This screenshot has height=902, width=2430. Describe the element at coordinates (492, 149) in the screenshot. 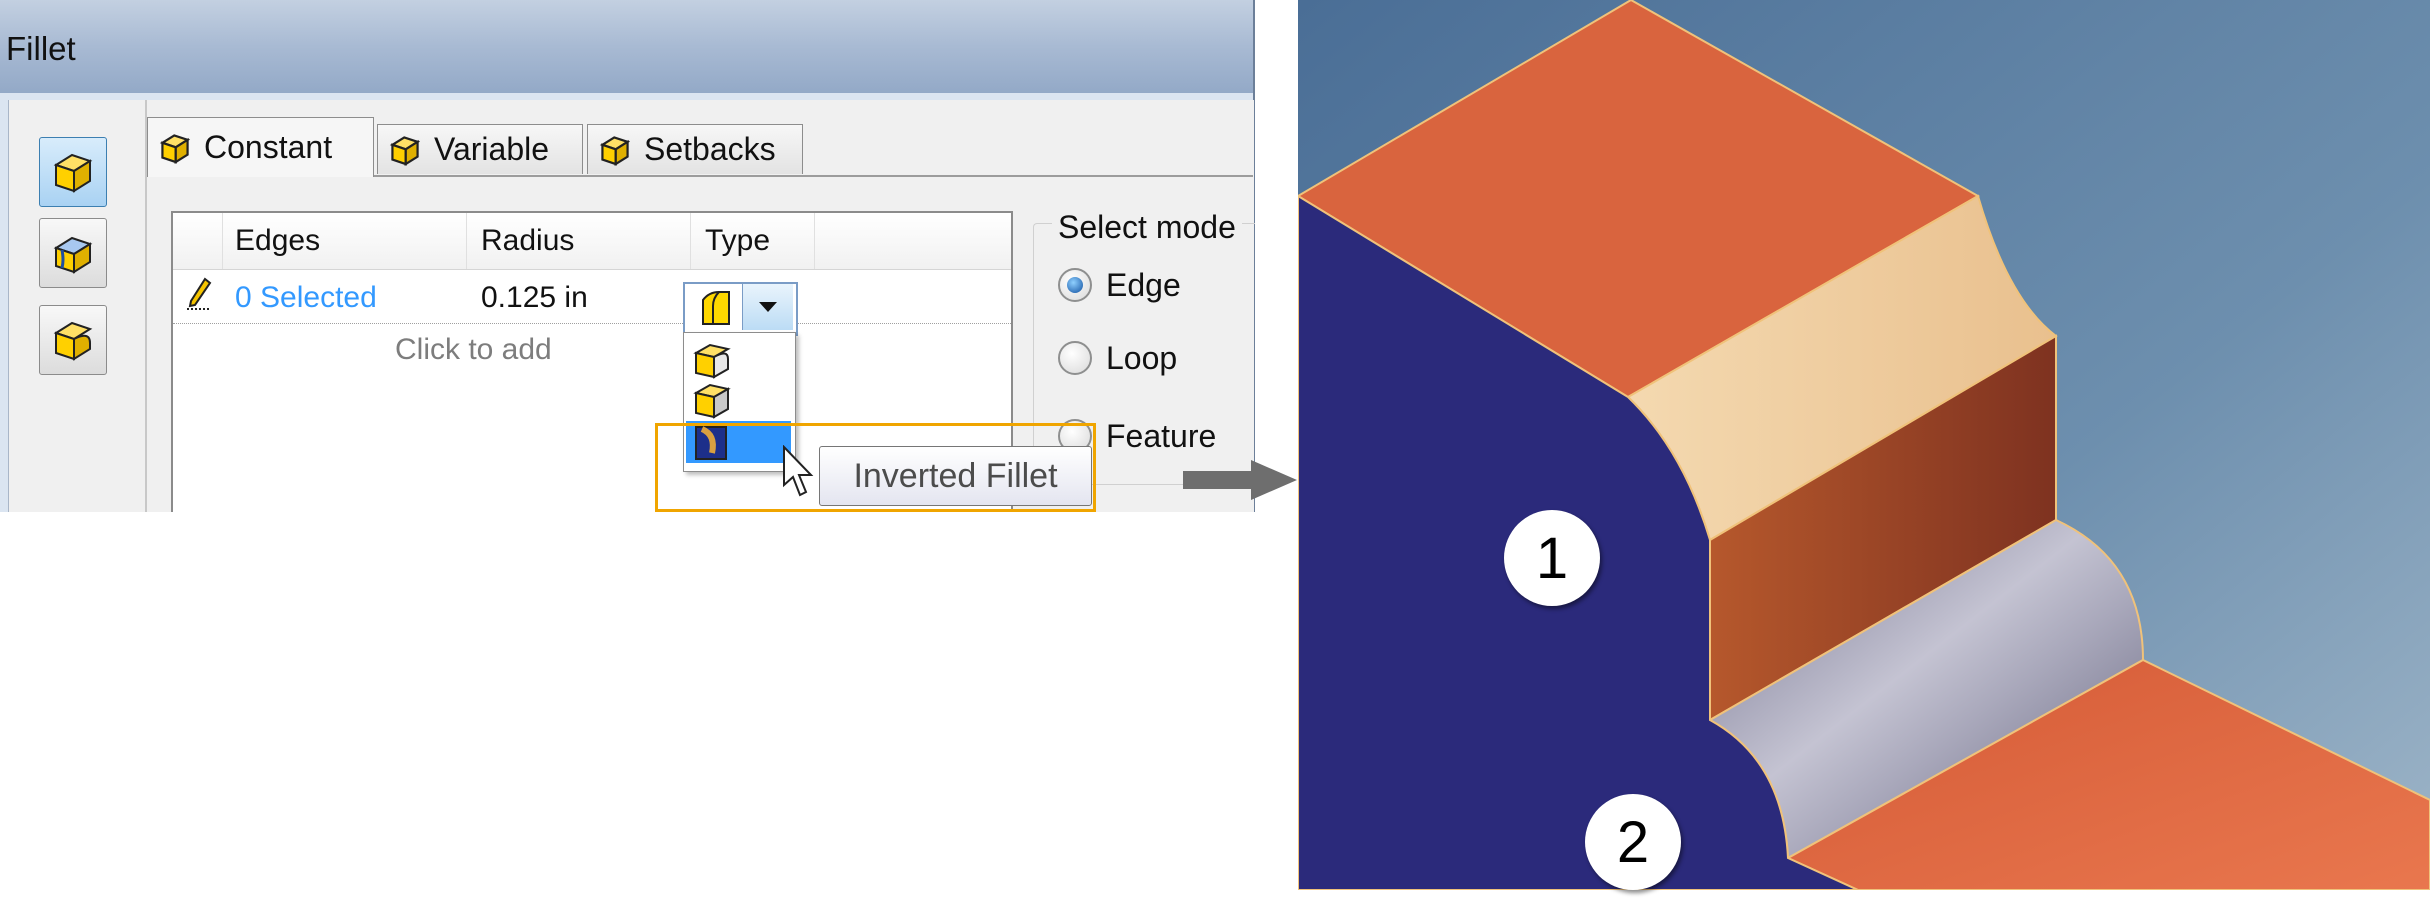

I see `tab-variable-label: Variable` at that location.